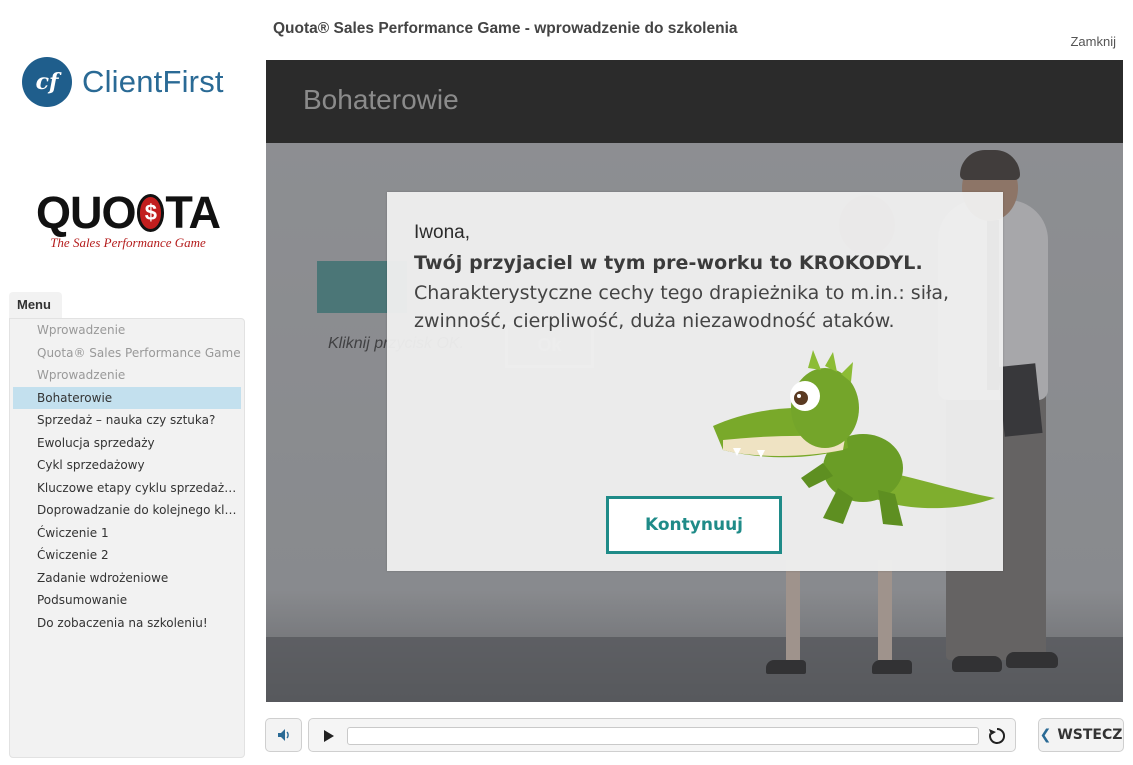 Image resolution: width=1133 pixels, height=765 pixels. What do you see at coordinates (127, 420) in the screenshot?
I see `menu-item: Sprzedaż – nauka czy sztuka?` at bounding box center [127, 420].